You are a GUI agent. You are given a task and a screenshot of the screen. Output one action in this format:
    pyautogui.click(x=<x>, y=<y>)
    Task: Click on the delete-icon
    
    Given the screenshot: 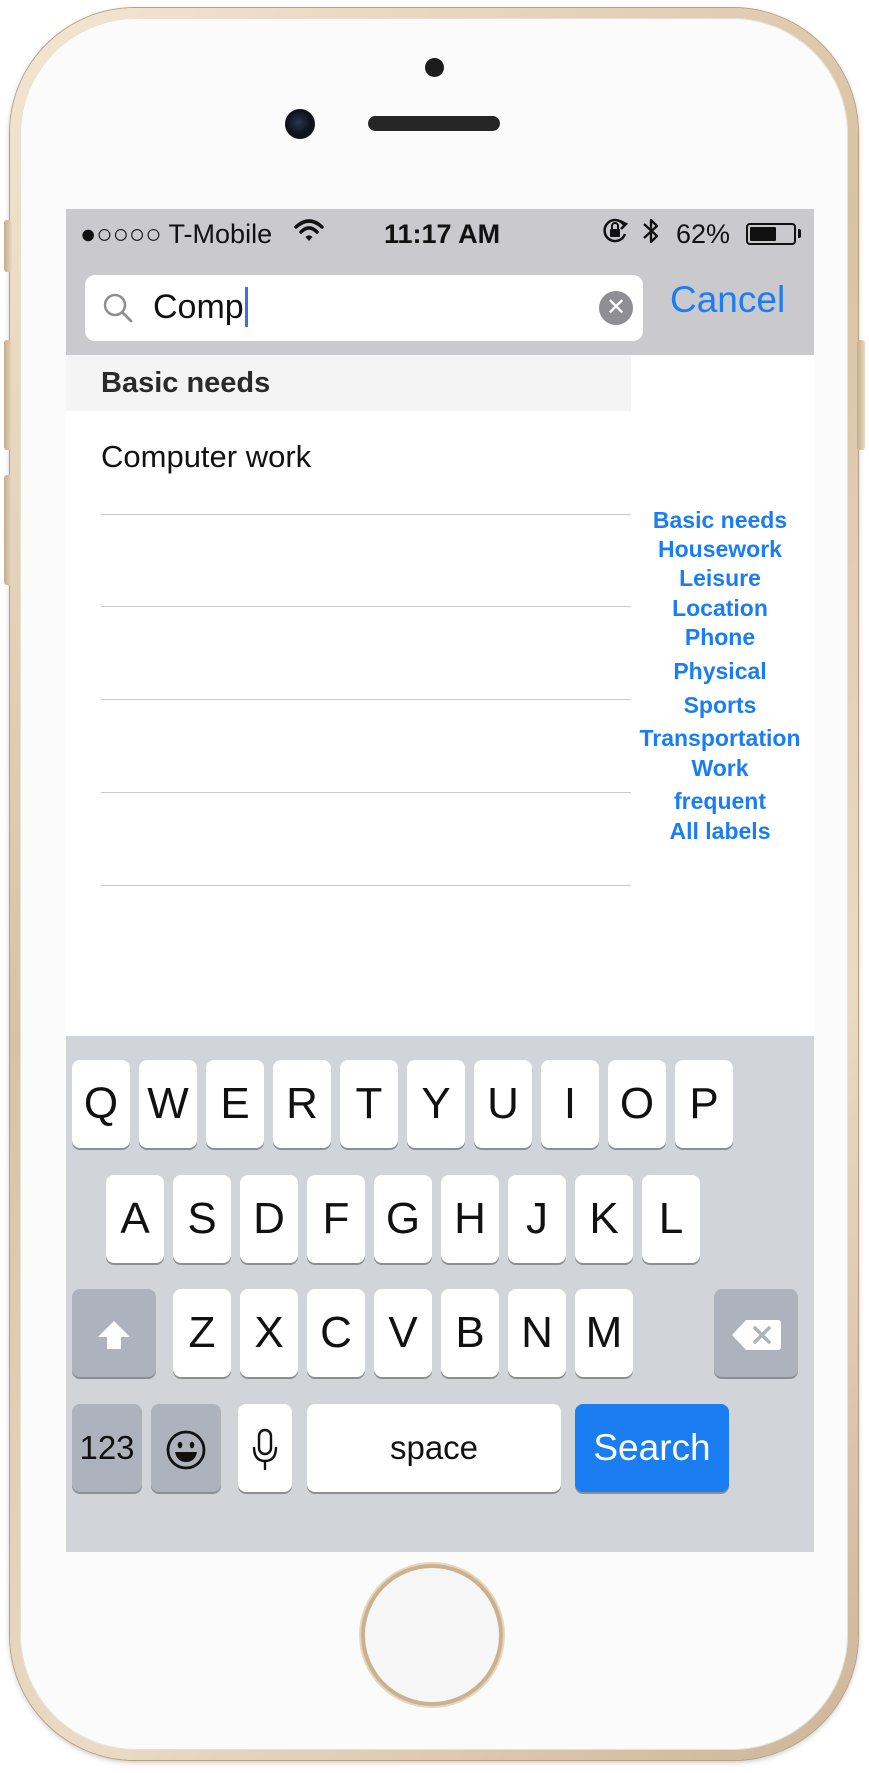 What is the action you would take?
    pyautogui.click(x=756, y=1332)
    